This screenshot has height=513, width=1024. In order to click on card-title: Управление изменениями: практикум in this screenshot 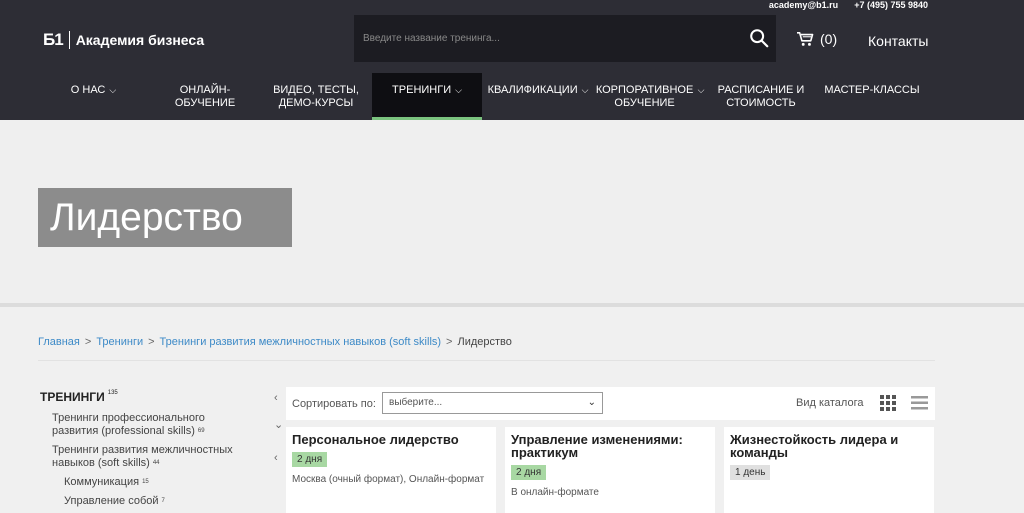, I will do `click(610, 446)`.